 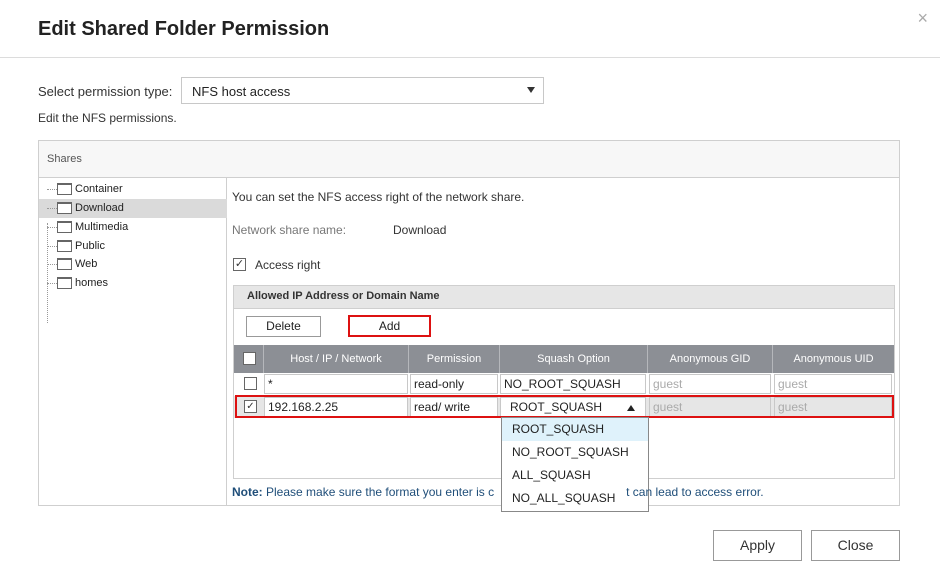 What do you see at coordinates (239, 264) in the screenshot?
I see `access-right-checkbox: ✓` at bounding box center [239, 264].